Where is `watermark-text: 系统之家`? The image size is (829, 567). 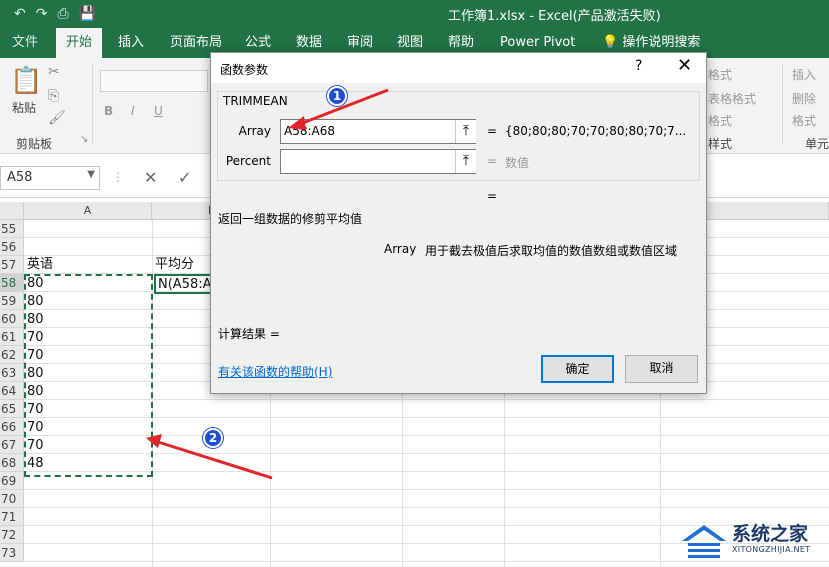 watermark-text: 系统之家 is located at coordinates (770, 534).